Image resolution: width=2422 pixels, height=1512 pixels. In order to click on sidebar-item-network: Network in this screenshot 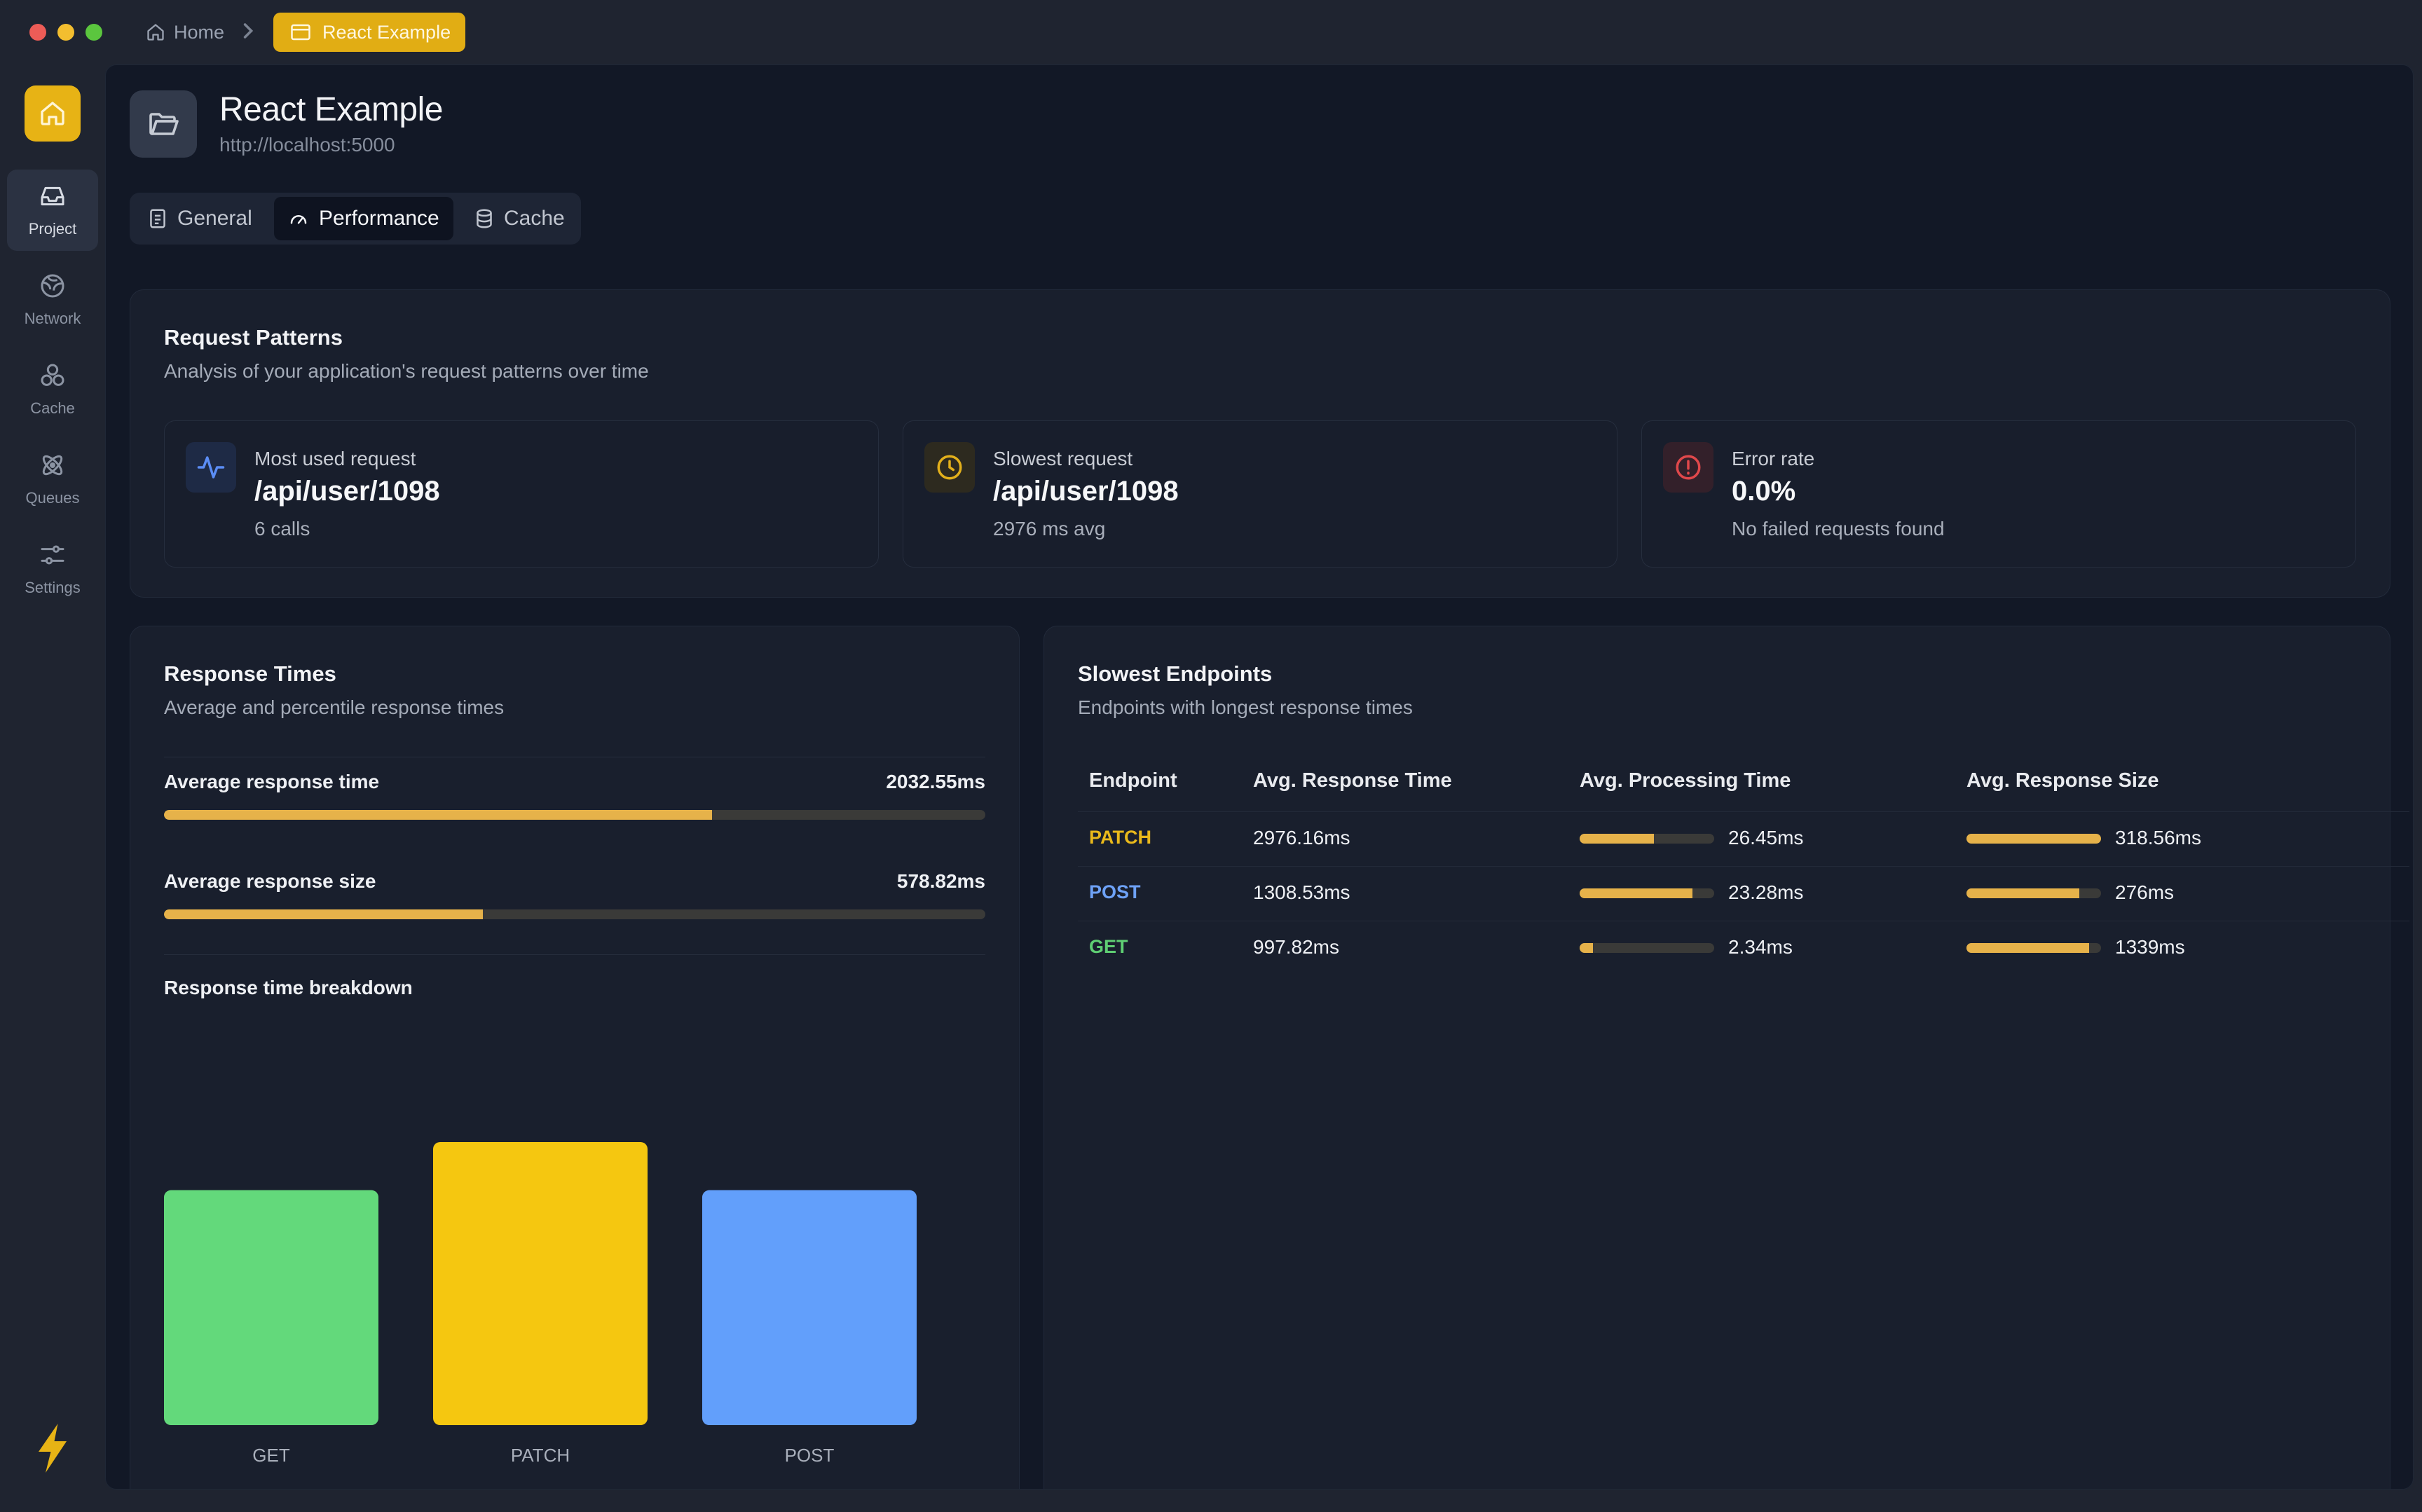, I will do `click(52, 300)`.